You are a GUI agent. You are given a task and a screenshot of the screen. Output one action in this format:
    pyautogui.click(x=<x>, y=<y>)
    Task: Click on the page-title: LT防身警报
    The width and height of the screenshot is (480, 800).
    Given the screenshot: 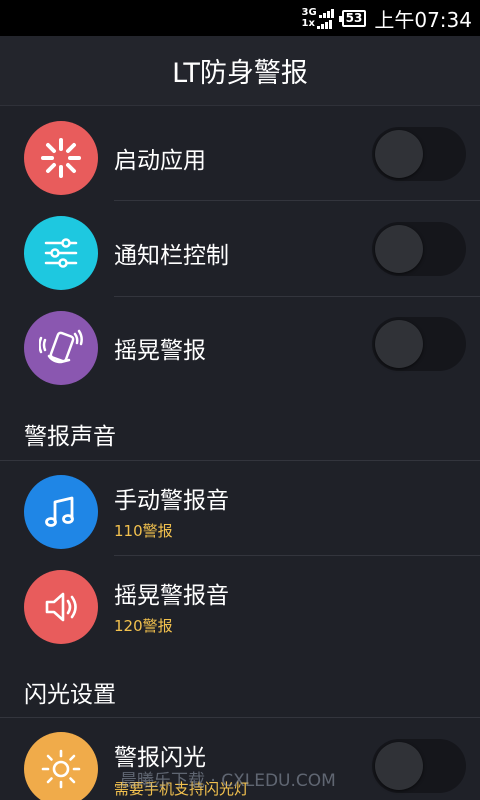 What is the action you would take?
    pyautogui.click(x=240, y=73)
    